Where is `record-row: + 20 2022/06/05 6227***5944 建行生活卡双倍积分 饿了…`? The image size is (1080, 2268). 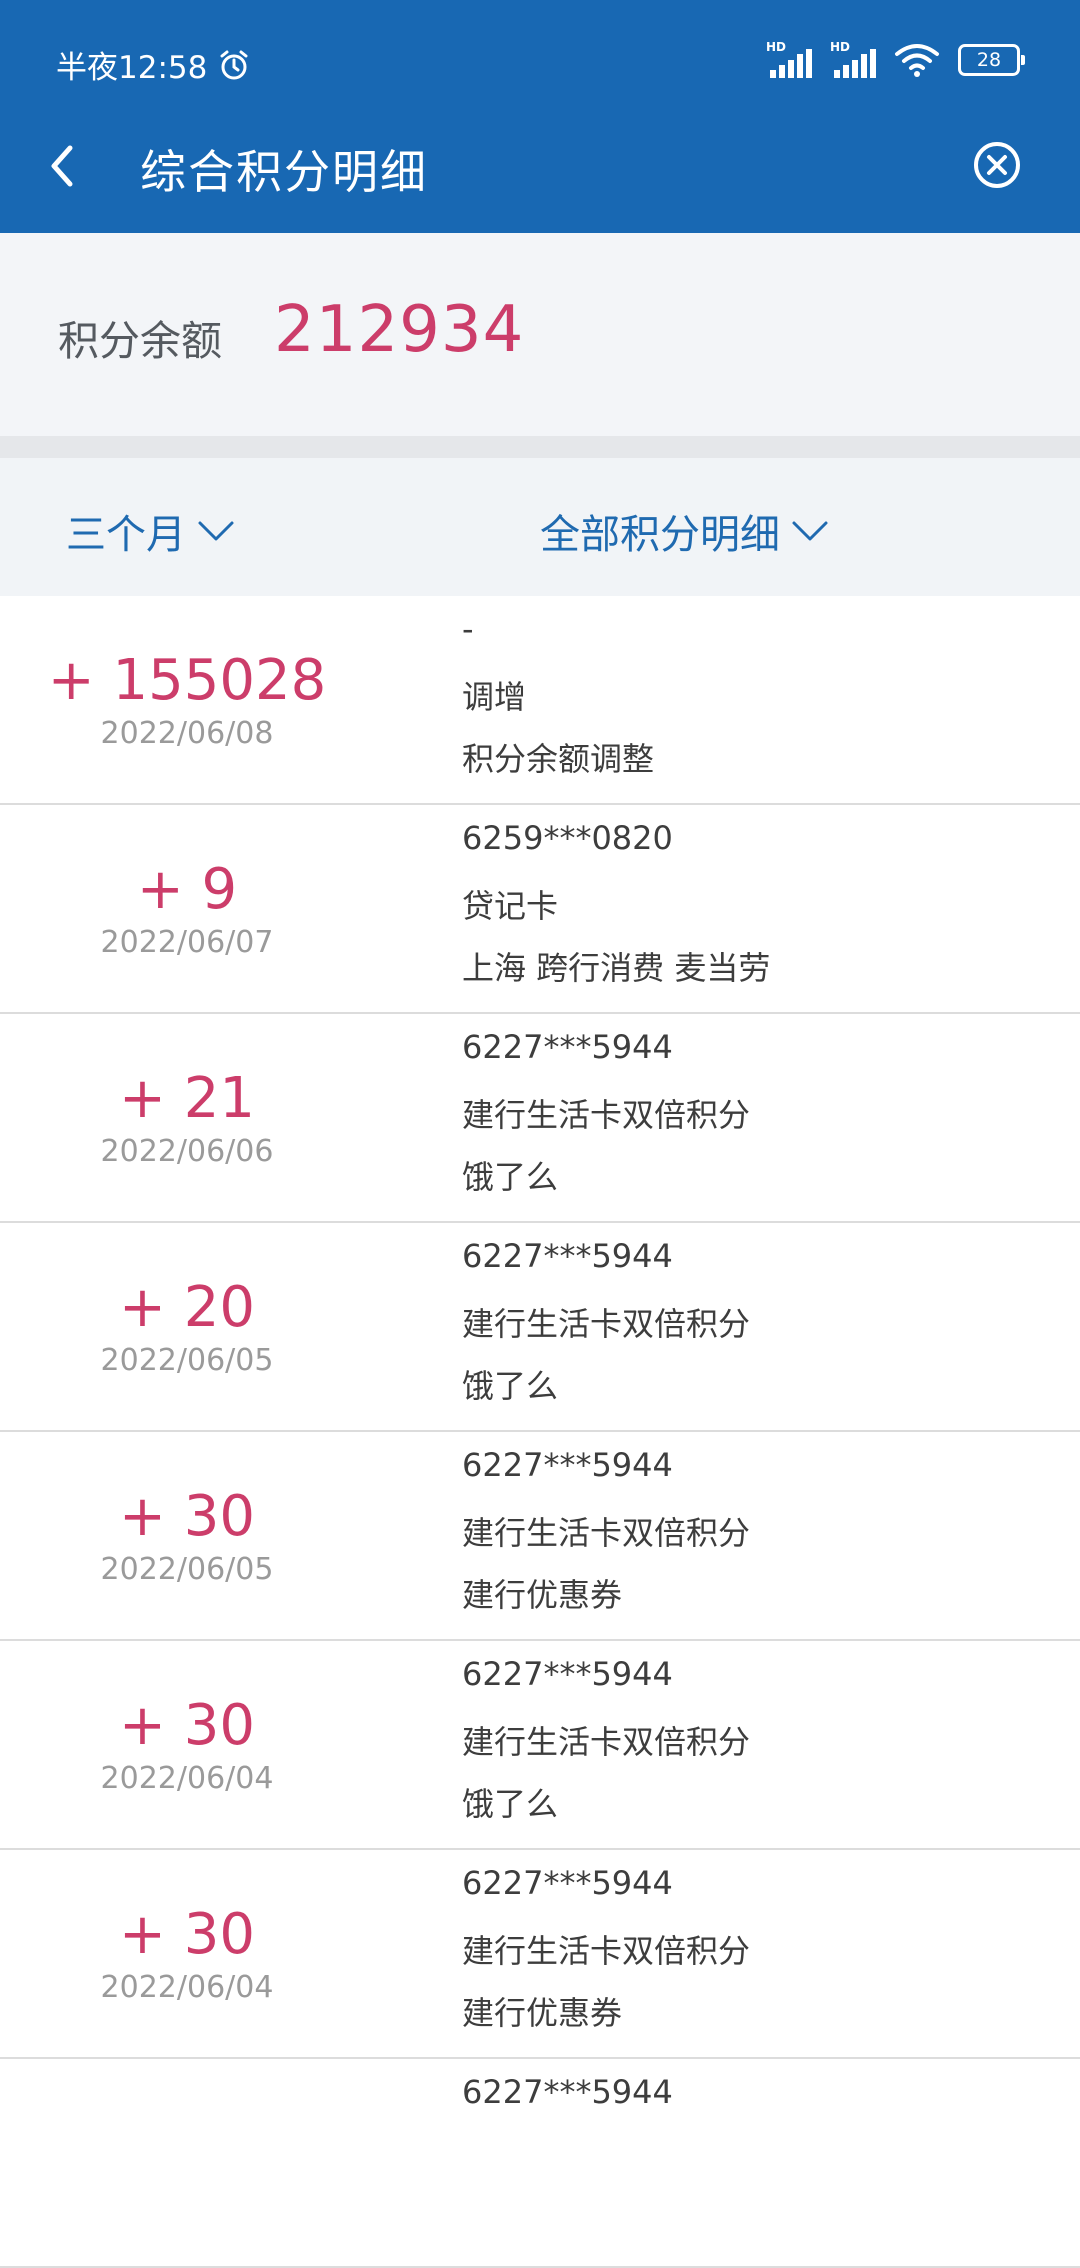
record-row: + 20 2022/06/05 6227***5944 建行生活卡双倍积分 饿了… is located at coordinates (540, 1327).